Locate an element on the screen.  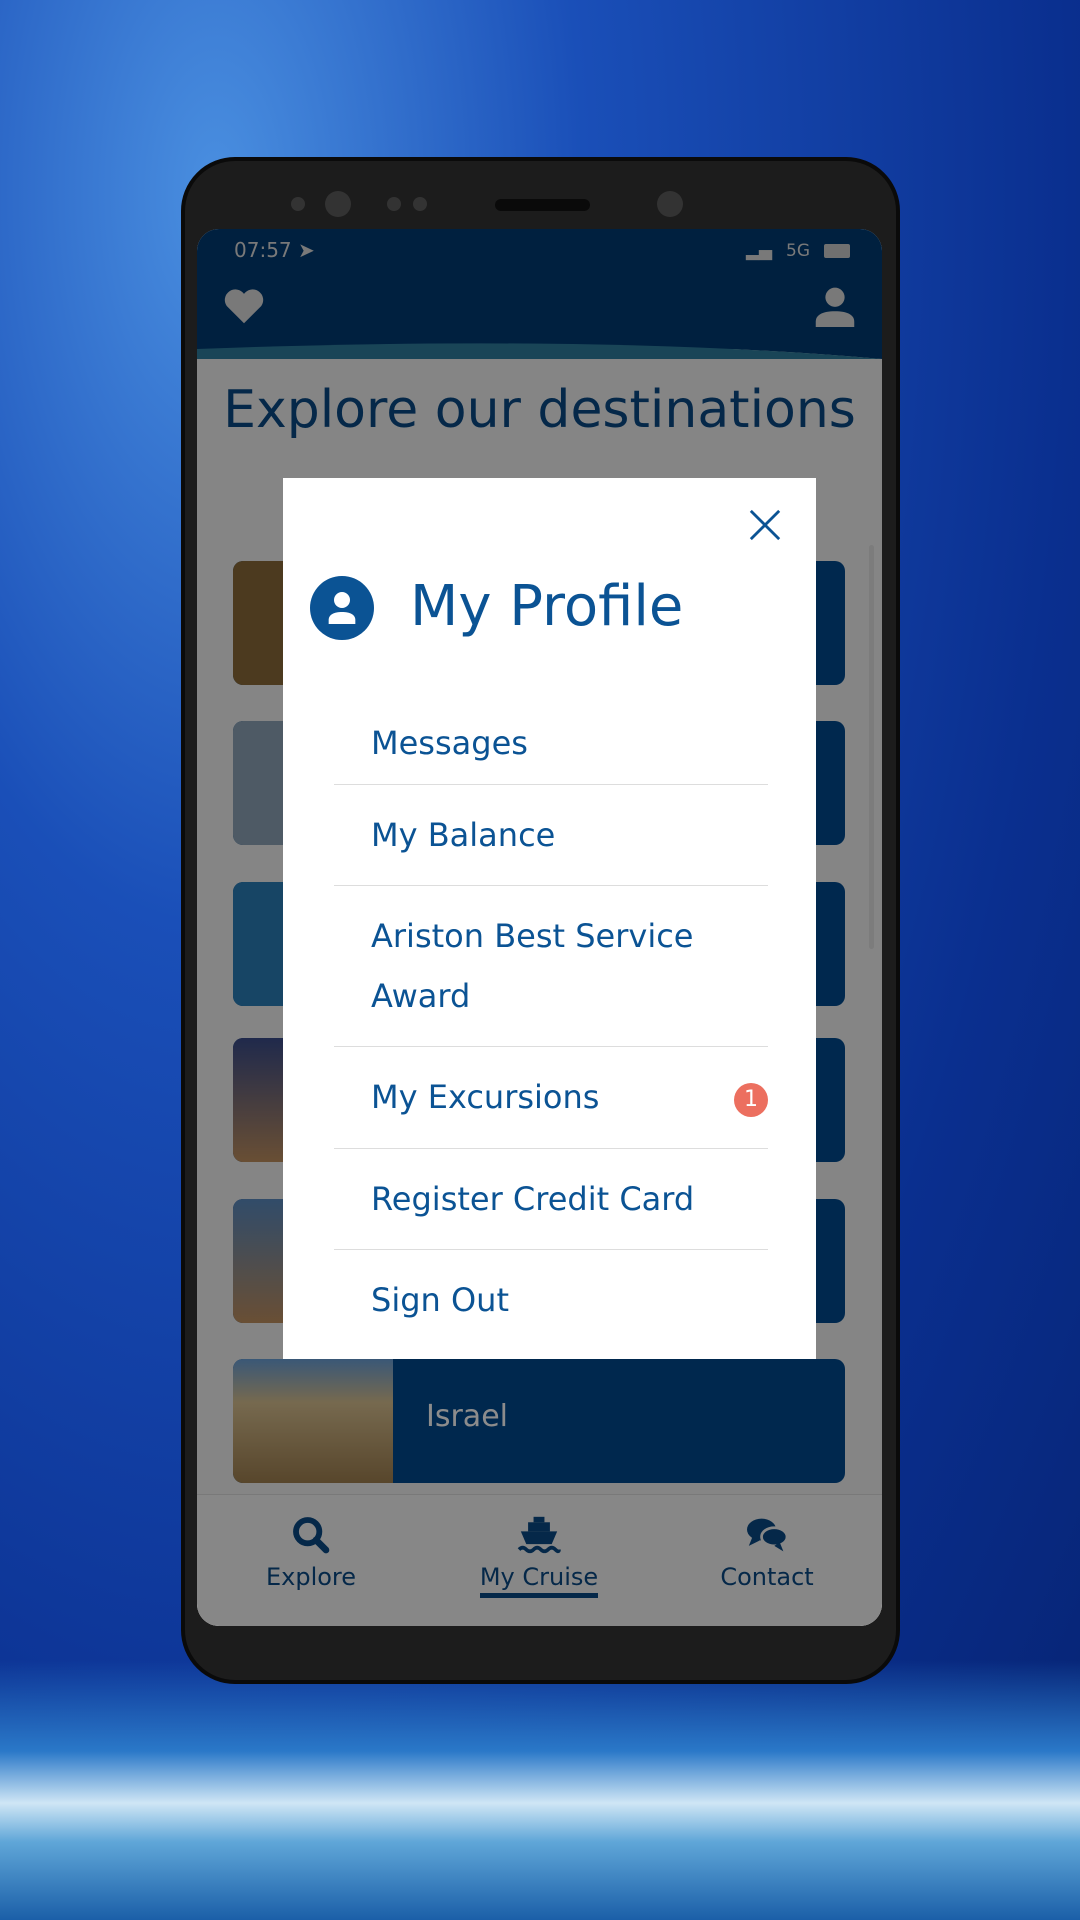
modal-title: My Profile is located at coordinates (547, 606).